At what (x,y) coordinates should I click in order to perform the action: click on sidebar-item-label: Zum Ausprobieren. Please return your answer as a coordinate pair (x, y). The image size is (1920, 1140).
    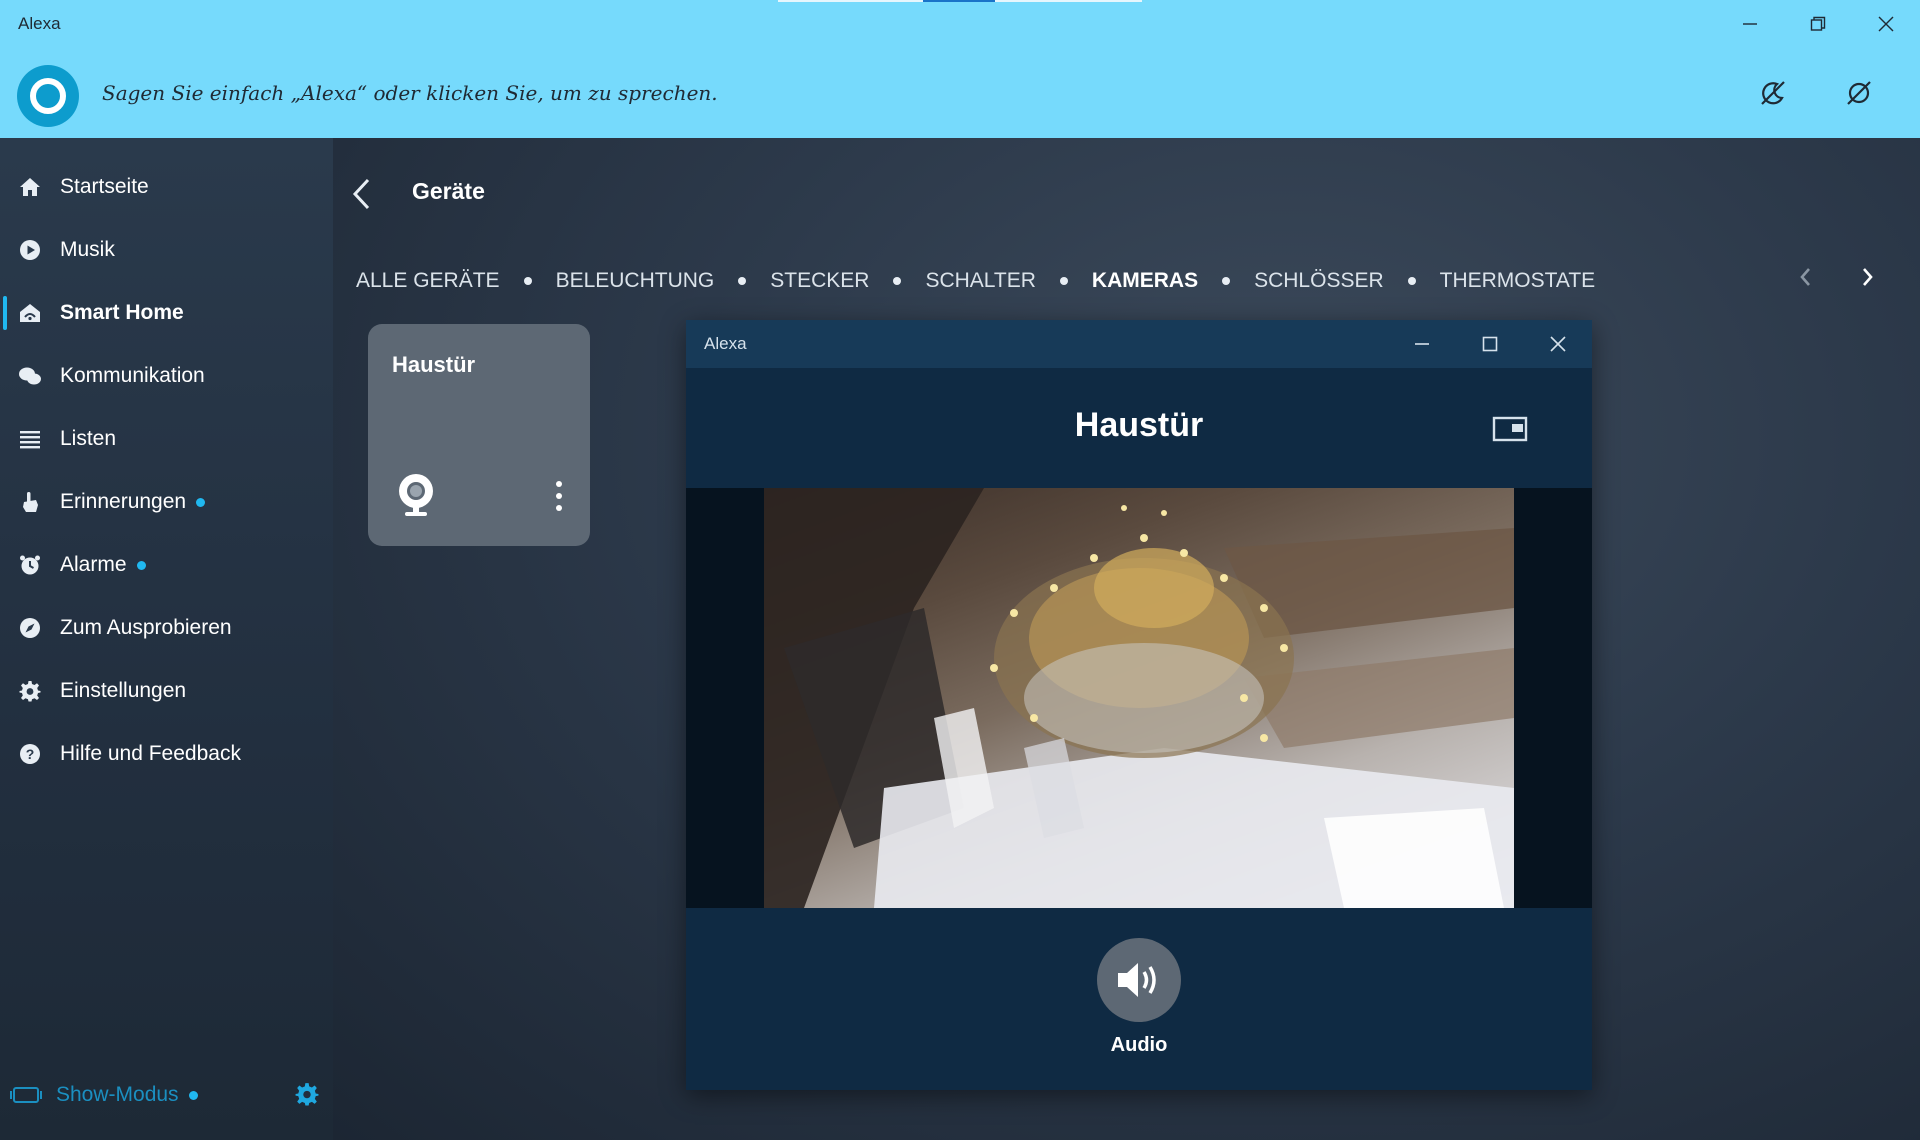
    Looking at the image, I should click on (146, 627).